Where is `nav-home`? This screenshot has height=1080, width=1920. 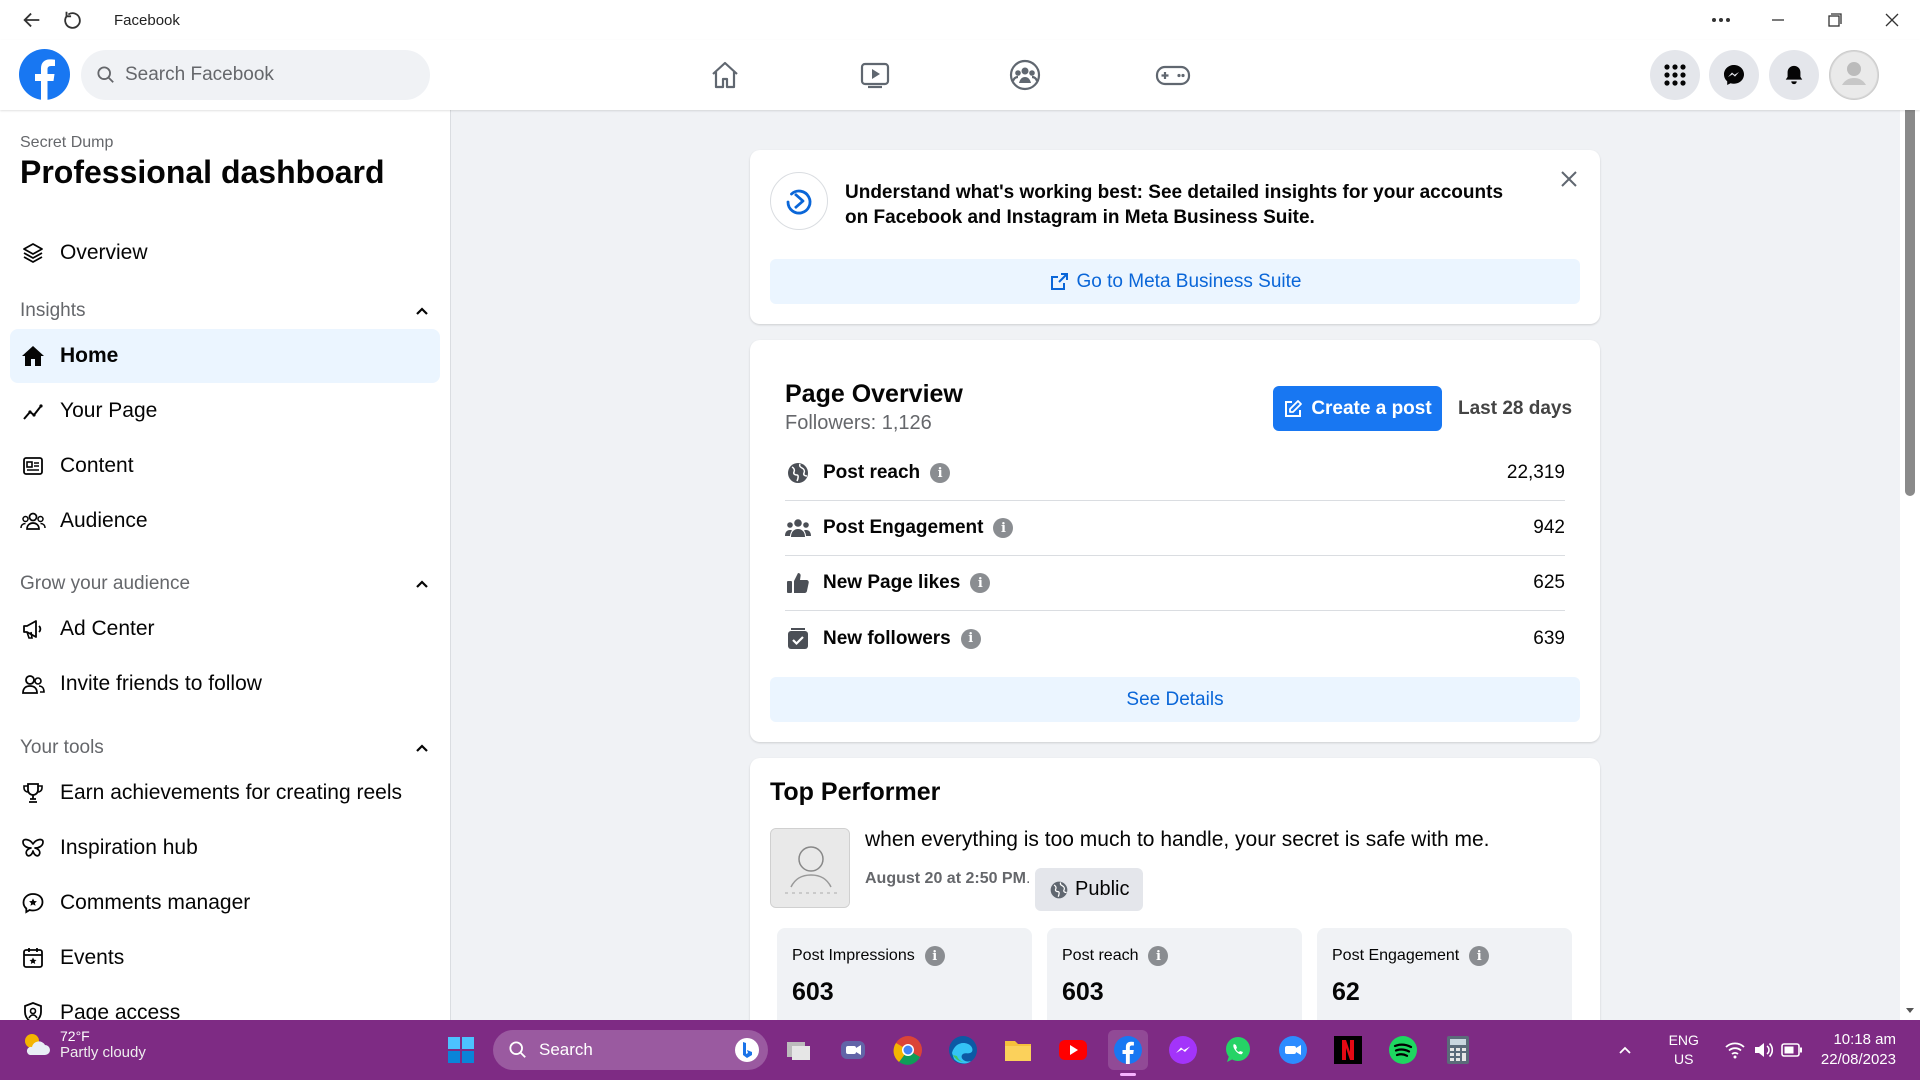 nav-home is located at coordinates (725, 75).